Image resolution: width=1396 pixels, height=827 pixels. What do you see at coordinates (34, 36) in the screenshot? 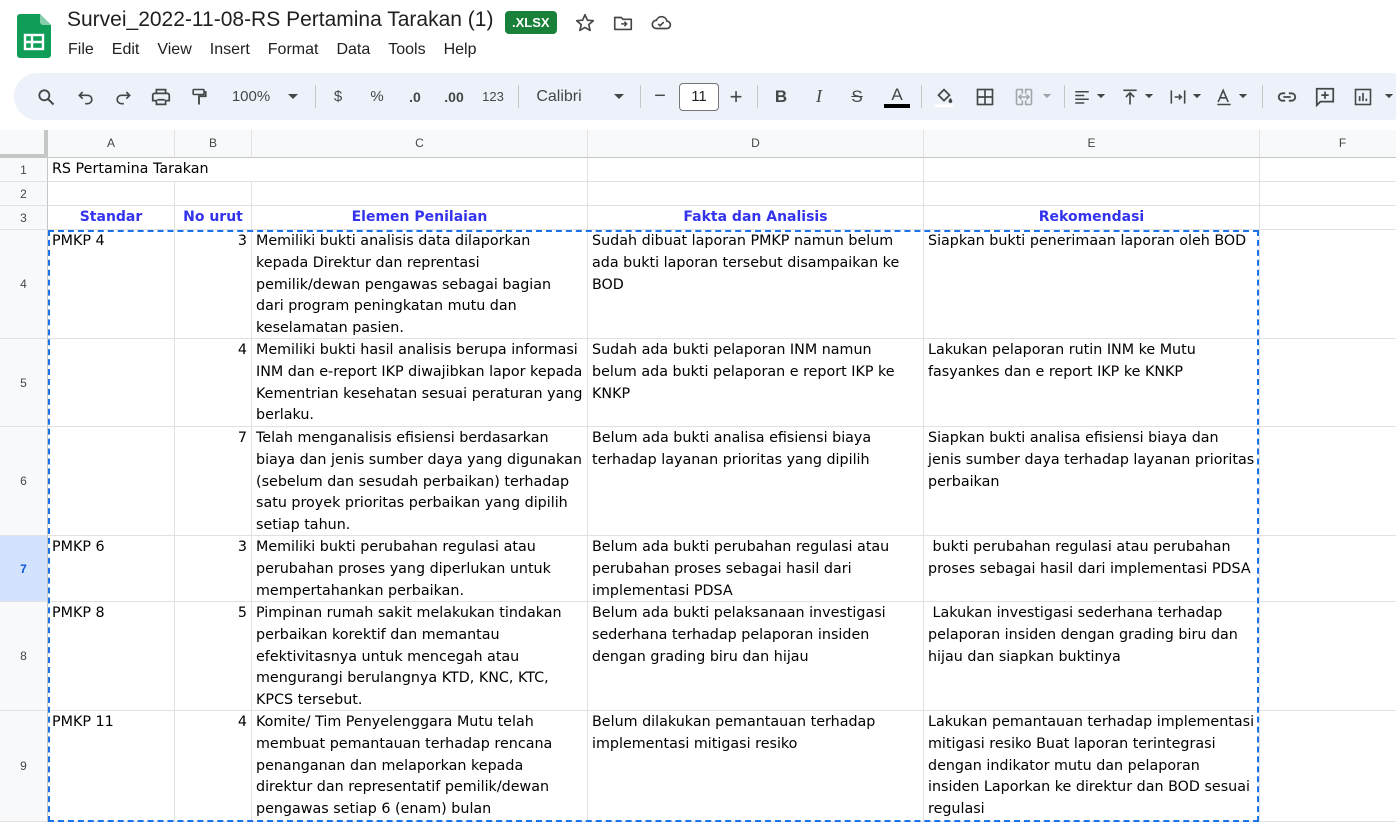
I see `sheets-logo-icon` at bounding box center [34, 36].